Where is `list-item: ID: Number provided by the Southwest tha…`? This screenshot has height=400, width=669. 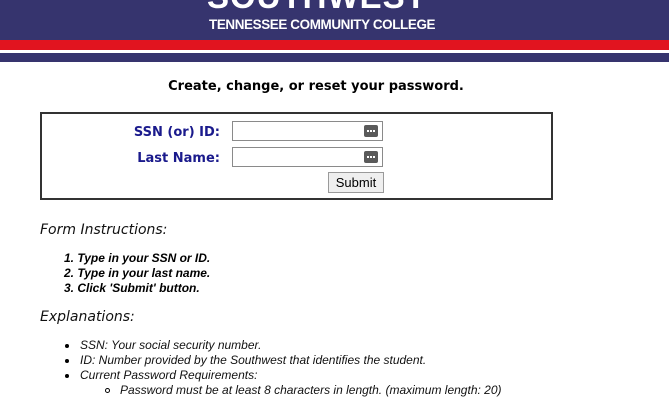
list-item: ID: Number provided by the Southwest tha… is located at coordinates (283, 360).